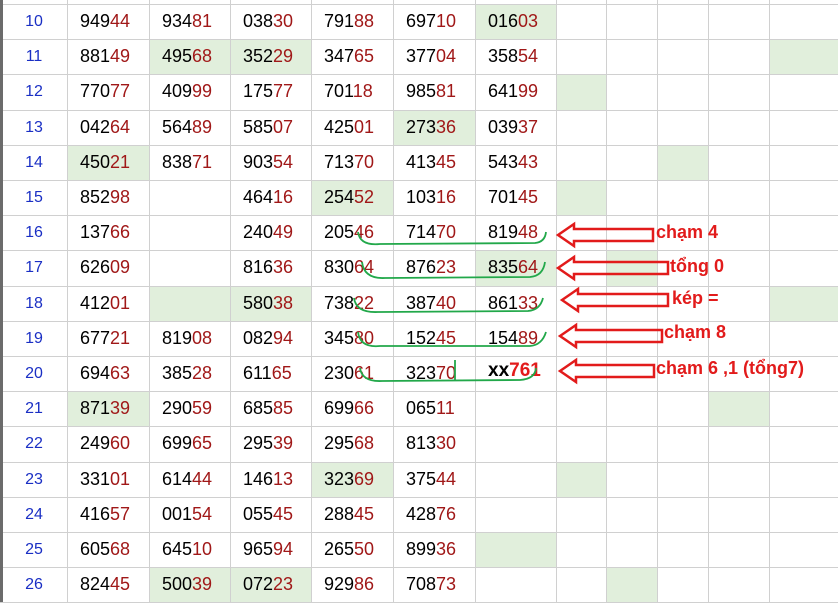 This screenshot has width=838, height=603. I want to click on result-cell: 71370, so click(353, 163).